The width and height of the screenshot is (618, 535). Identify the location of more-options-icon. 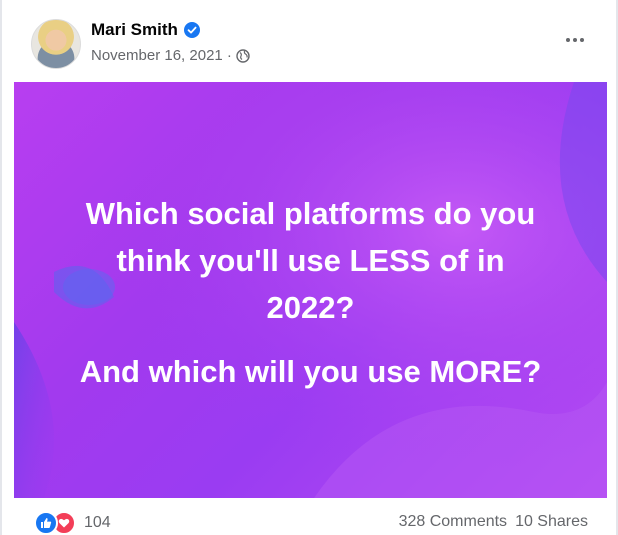
(575, 40).